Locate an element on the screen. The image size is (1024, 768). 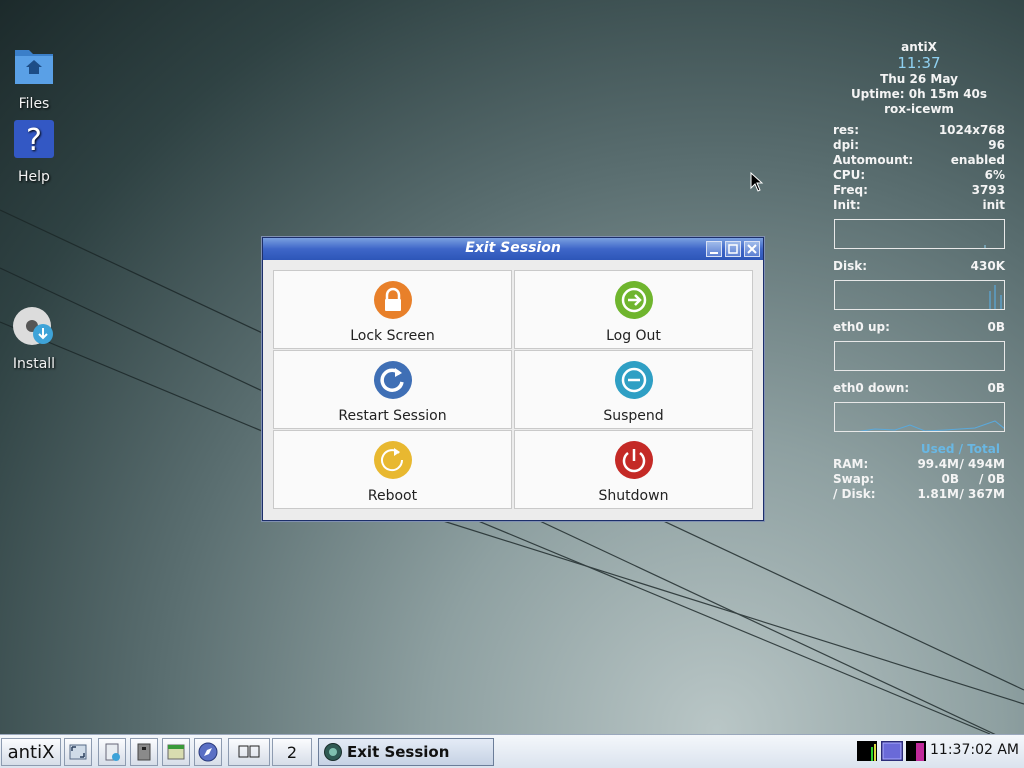
power-icon is located at coordinates (633, 460).